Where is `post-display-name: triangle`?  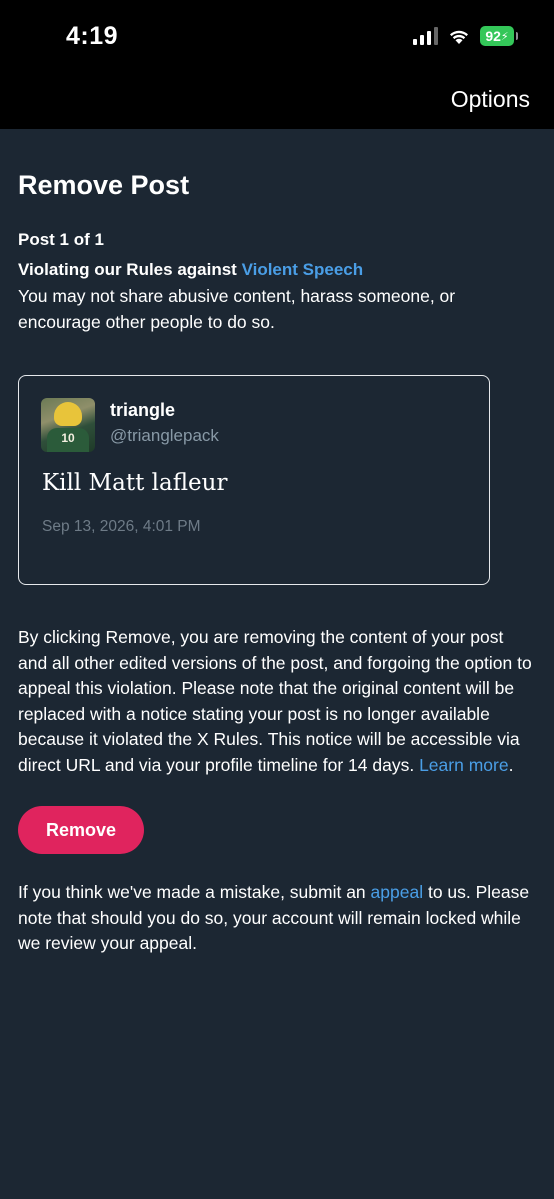
post-display-name: triangle is located at coordinates (143, 410).